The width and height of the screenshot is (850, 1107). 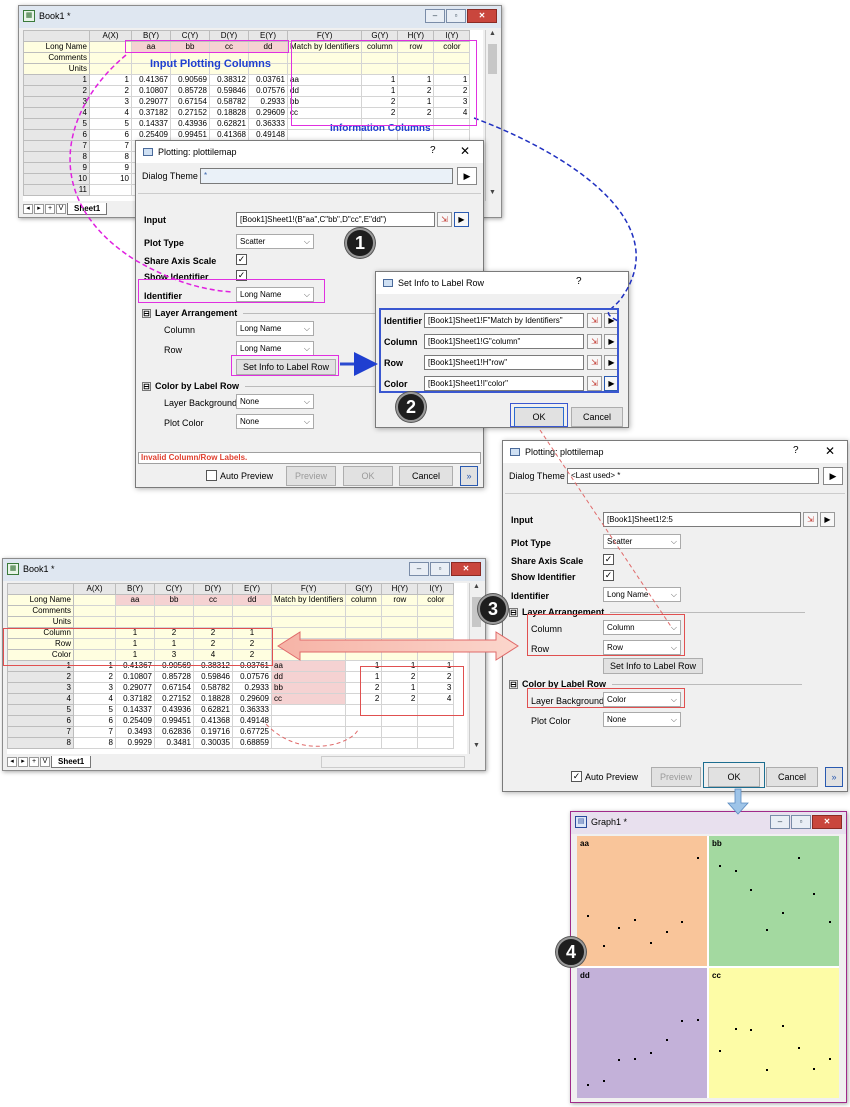 What do you see at coordinates (642, 901) in the screenshot?
I see `tile-panel-aa: aa` at bounding box center [642, 901].